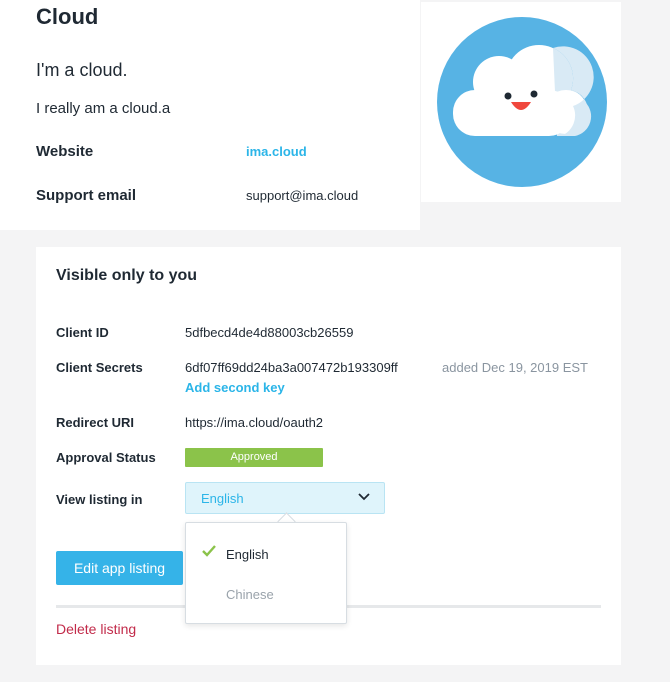  What do you see at coordinates (127, 275) in the screenshot?
I see `panel-title: Visible only to you` at bounding box center [127, 275].